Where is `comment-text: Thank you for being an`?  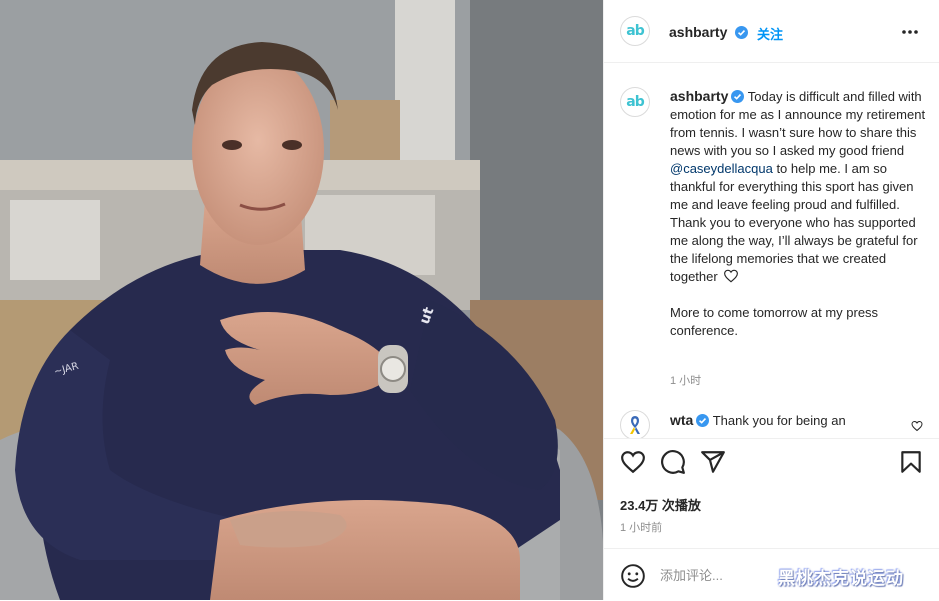 comment-text: Thank you for being an is located at coordinates (779, 420).